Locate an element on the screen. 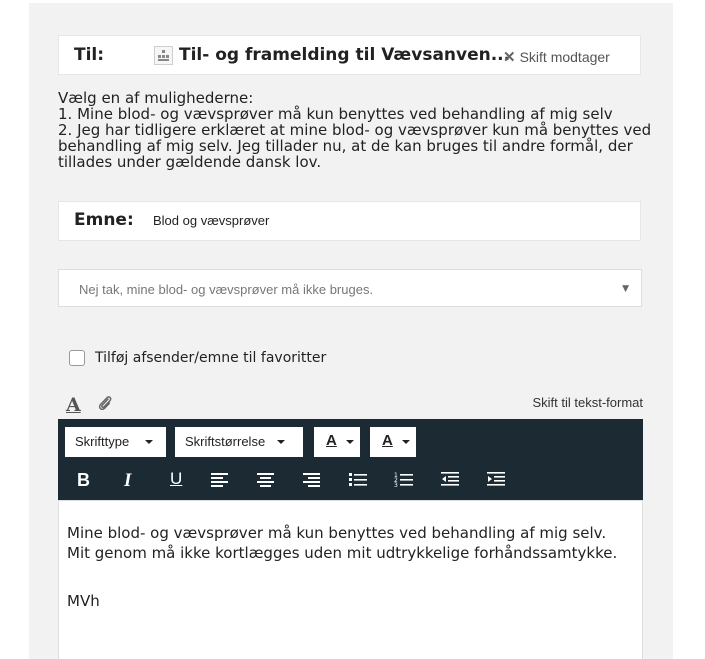 The height and width of the screenshot is (659, 705). text-color-dropdown: A is located at coordinates (337, 442).